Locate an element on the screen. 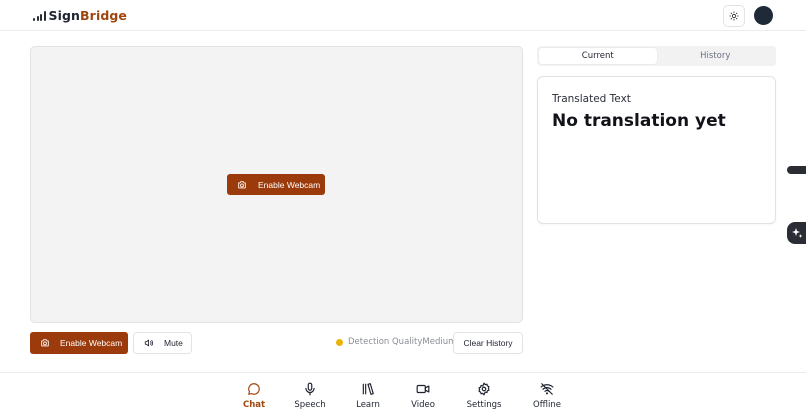 Image resolution: width=806 pixels, height=418 pixels. nav-learn: Learn is located at coordinates (368, 395).